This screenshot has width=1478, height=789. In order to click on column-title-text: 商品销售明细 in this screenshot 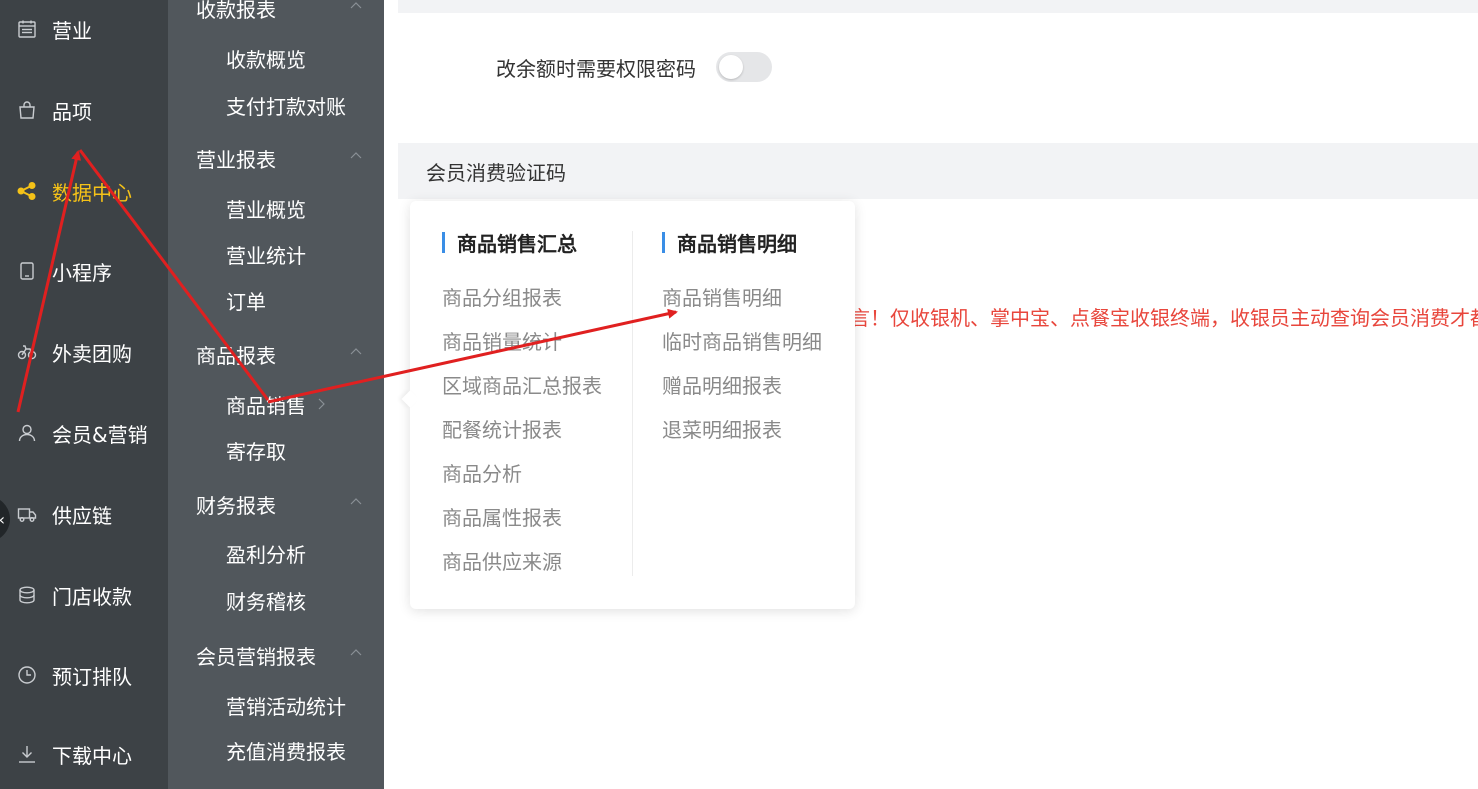, I will do `click(737, 243)`.